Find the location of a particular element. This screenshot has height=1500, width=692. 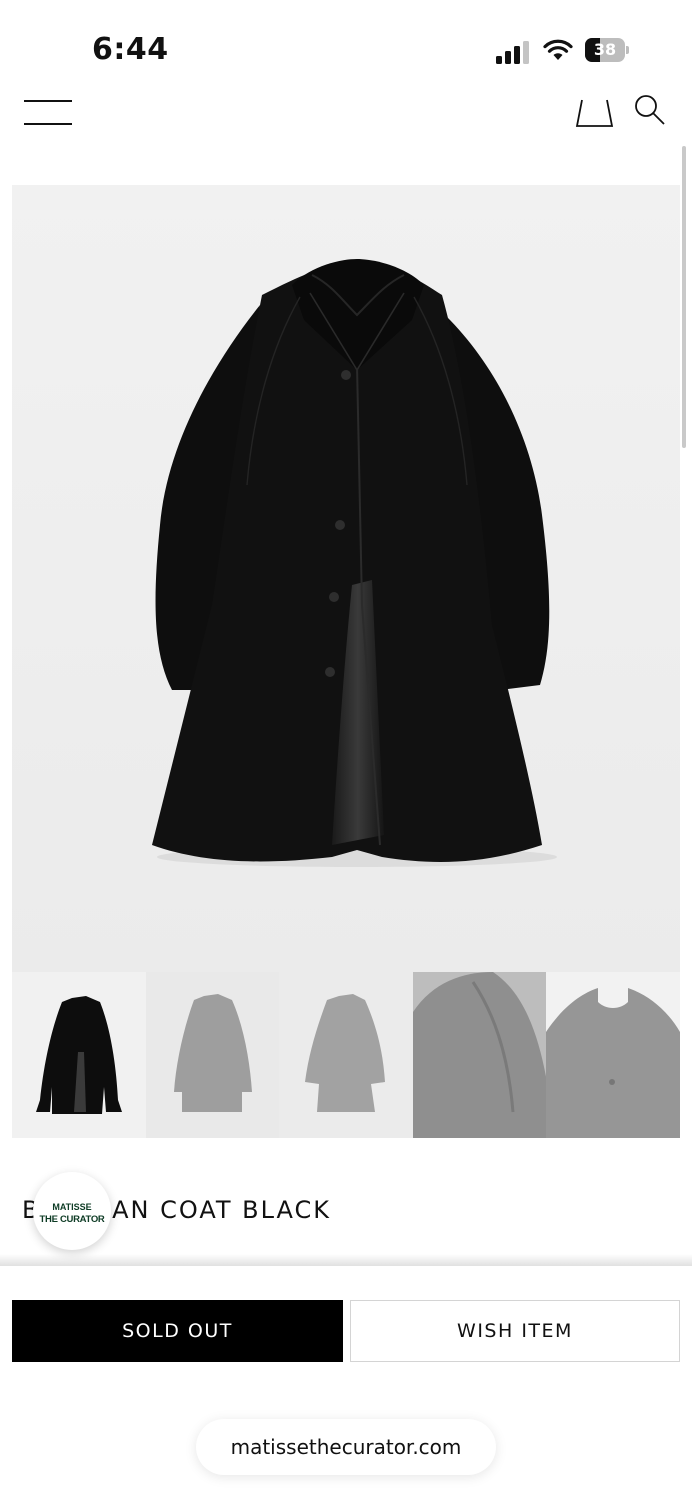

coat-detail-thumbnail is located at coordinates (479, 1055).